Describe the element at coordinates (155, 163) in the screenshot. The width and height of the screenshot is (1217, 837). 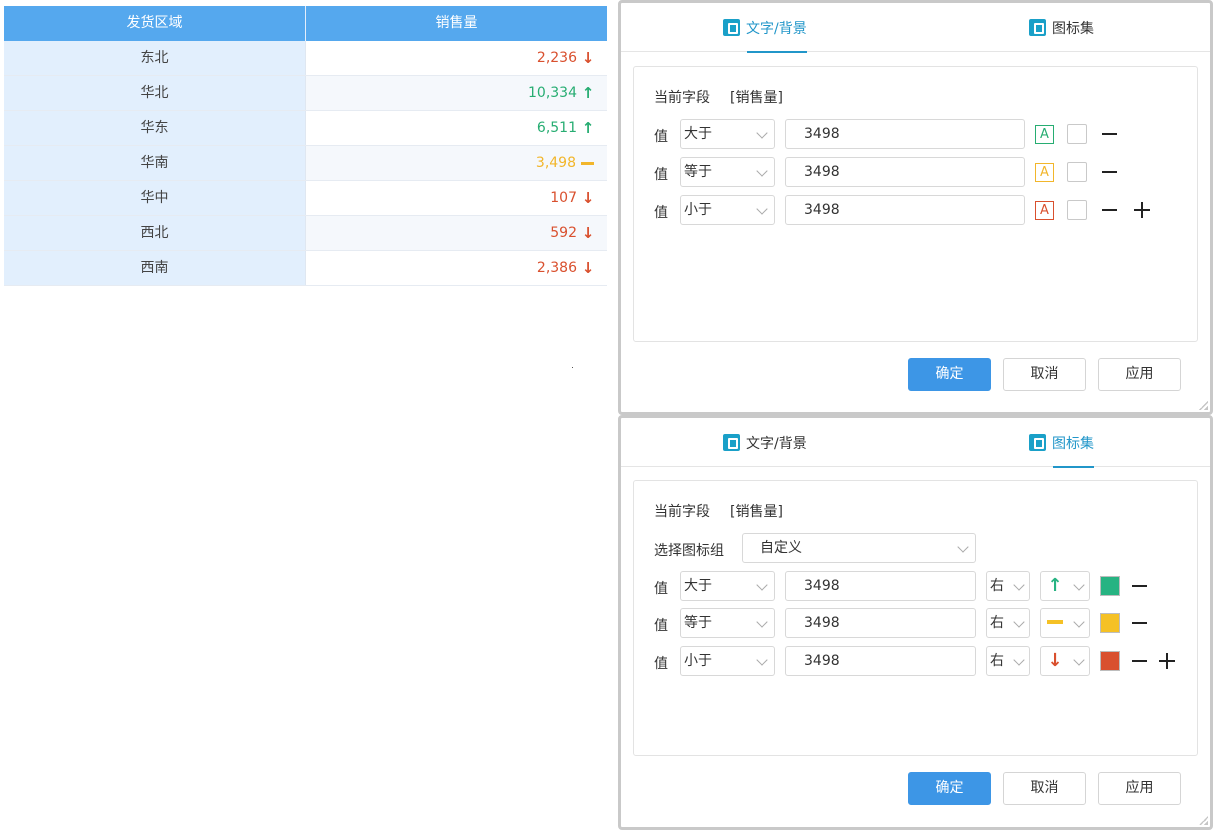
I see `region-cell: 华南` at that location.